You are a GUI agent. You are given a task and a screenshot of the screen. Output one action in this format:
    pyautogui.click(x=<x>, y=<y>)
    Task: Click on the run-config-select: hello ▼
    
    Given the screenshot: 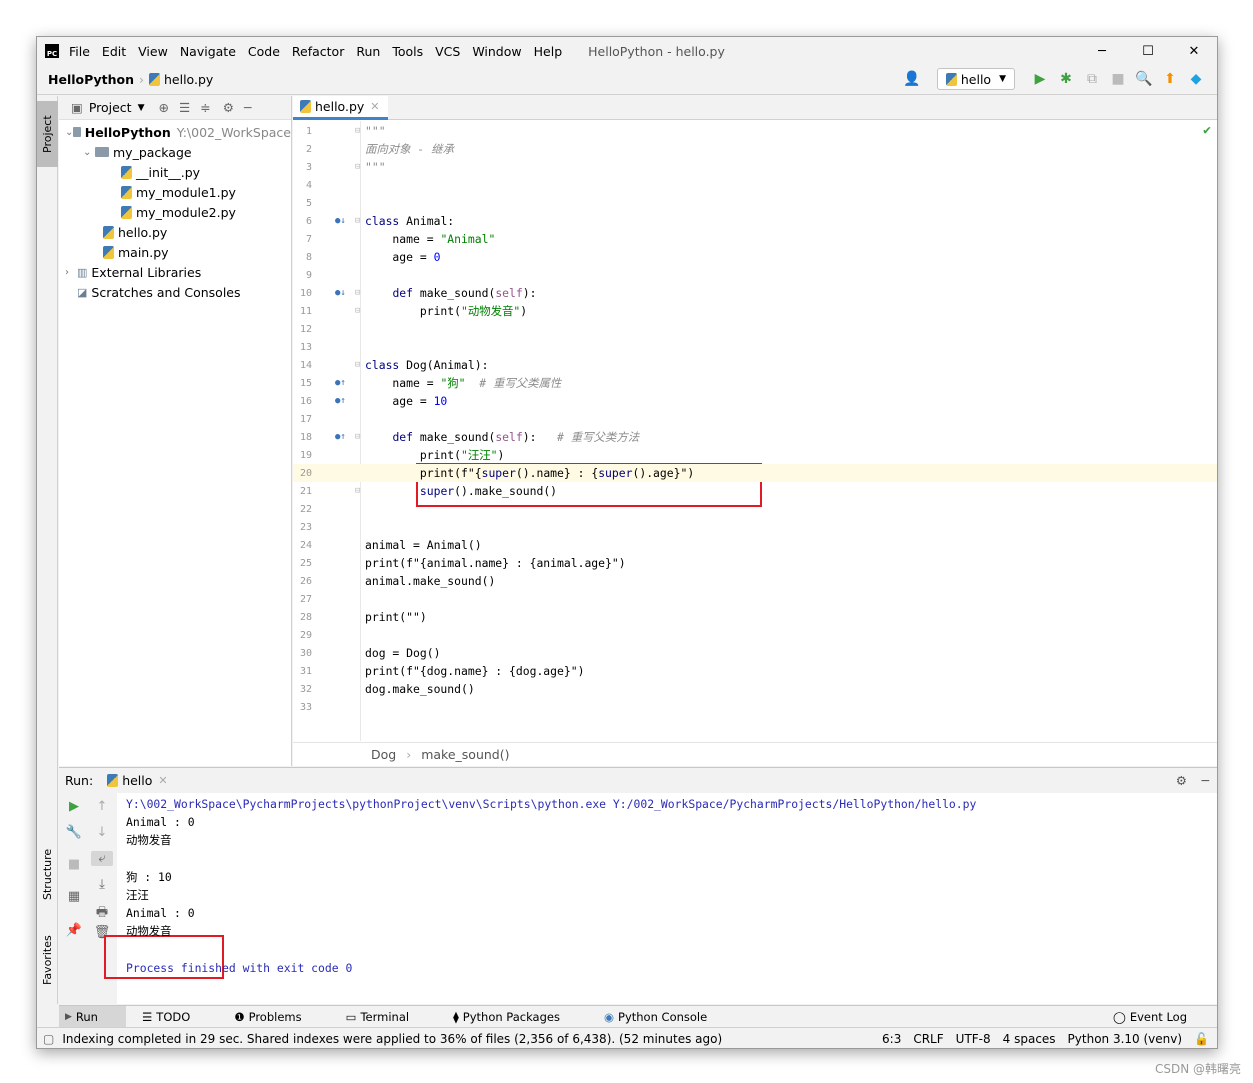 What is the action you would take?
    pyautogui.click(x=975, y=79)
    